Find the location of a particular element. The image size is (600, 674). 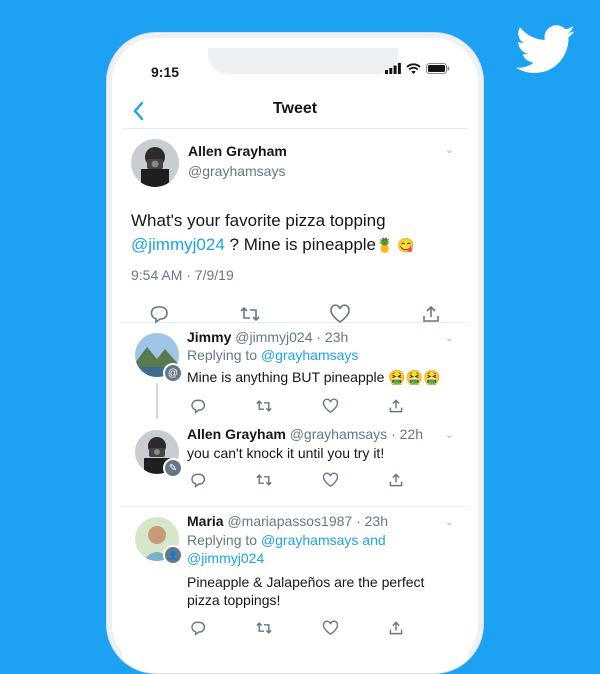

reply-text: Mine is anything BUT pineapple 🤮🤮🤮 is located at coordinates (314, 377).